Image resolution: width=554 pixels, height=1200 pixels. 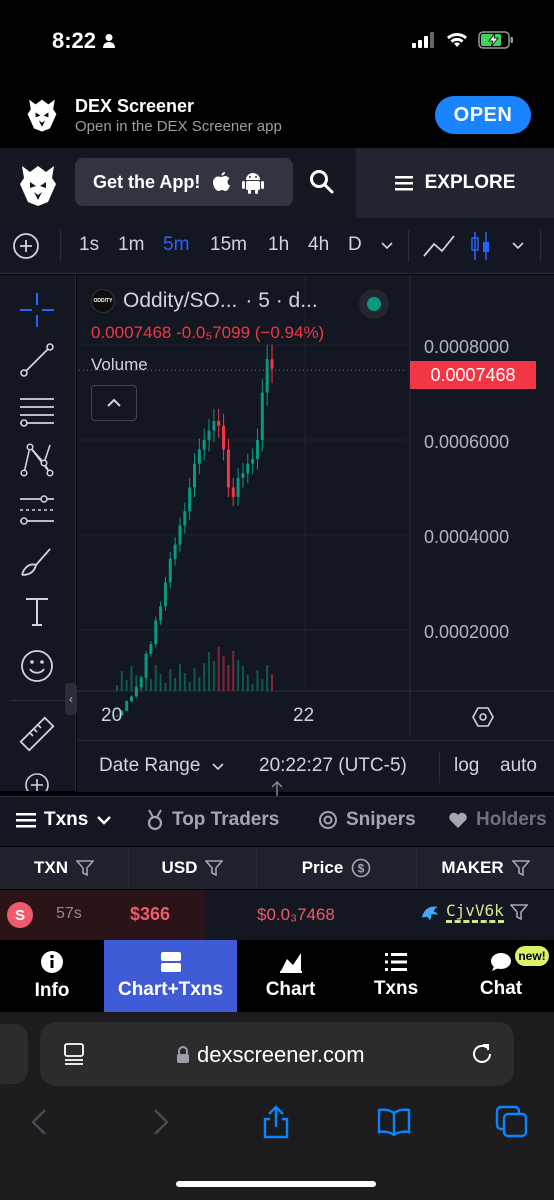 I want to click on nav-chart: Chart, so click(x=290, y=976).